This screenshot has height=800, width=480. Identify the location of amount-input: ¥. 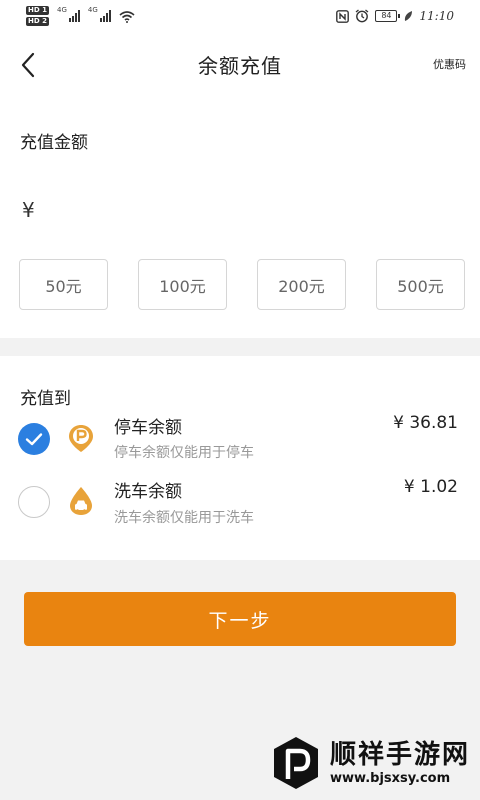
(28, 210).